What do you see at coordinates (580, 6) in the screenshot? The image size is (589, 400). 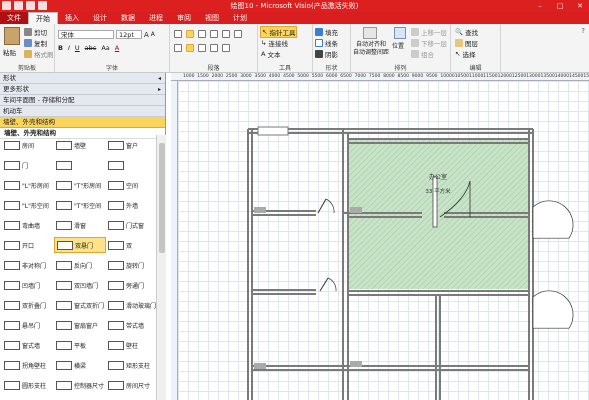 I see `close-icon: ✕` at bounding box center [580, 6].